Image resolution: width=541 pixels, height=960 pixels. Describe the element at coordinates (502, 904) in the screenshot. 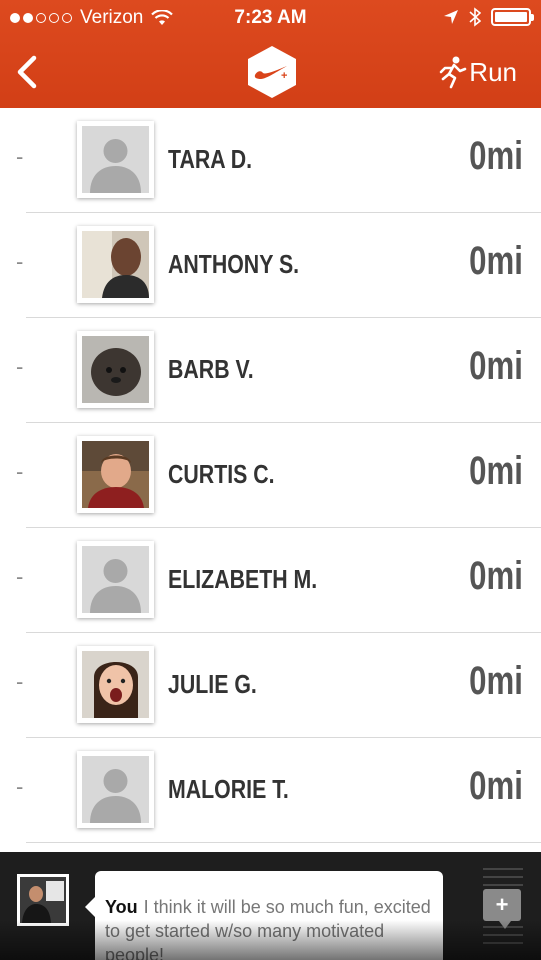

I see `add-comment-icon: +` at that location.